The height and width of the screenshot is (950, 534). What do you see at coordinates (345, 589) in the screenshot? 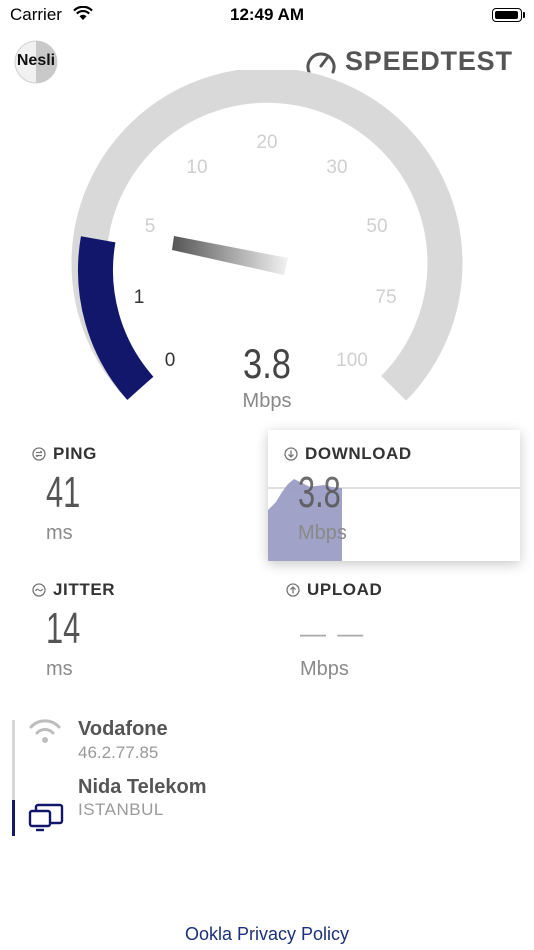
I see `upload-label: UPLOAD` at bounding box center [345, 589].